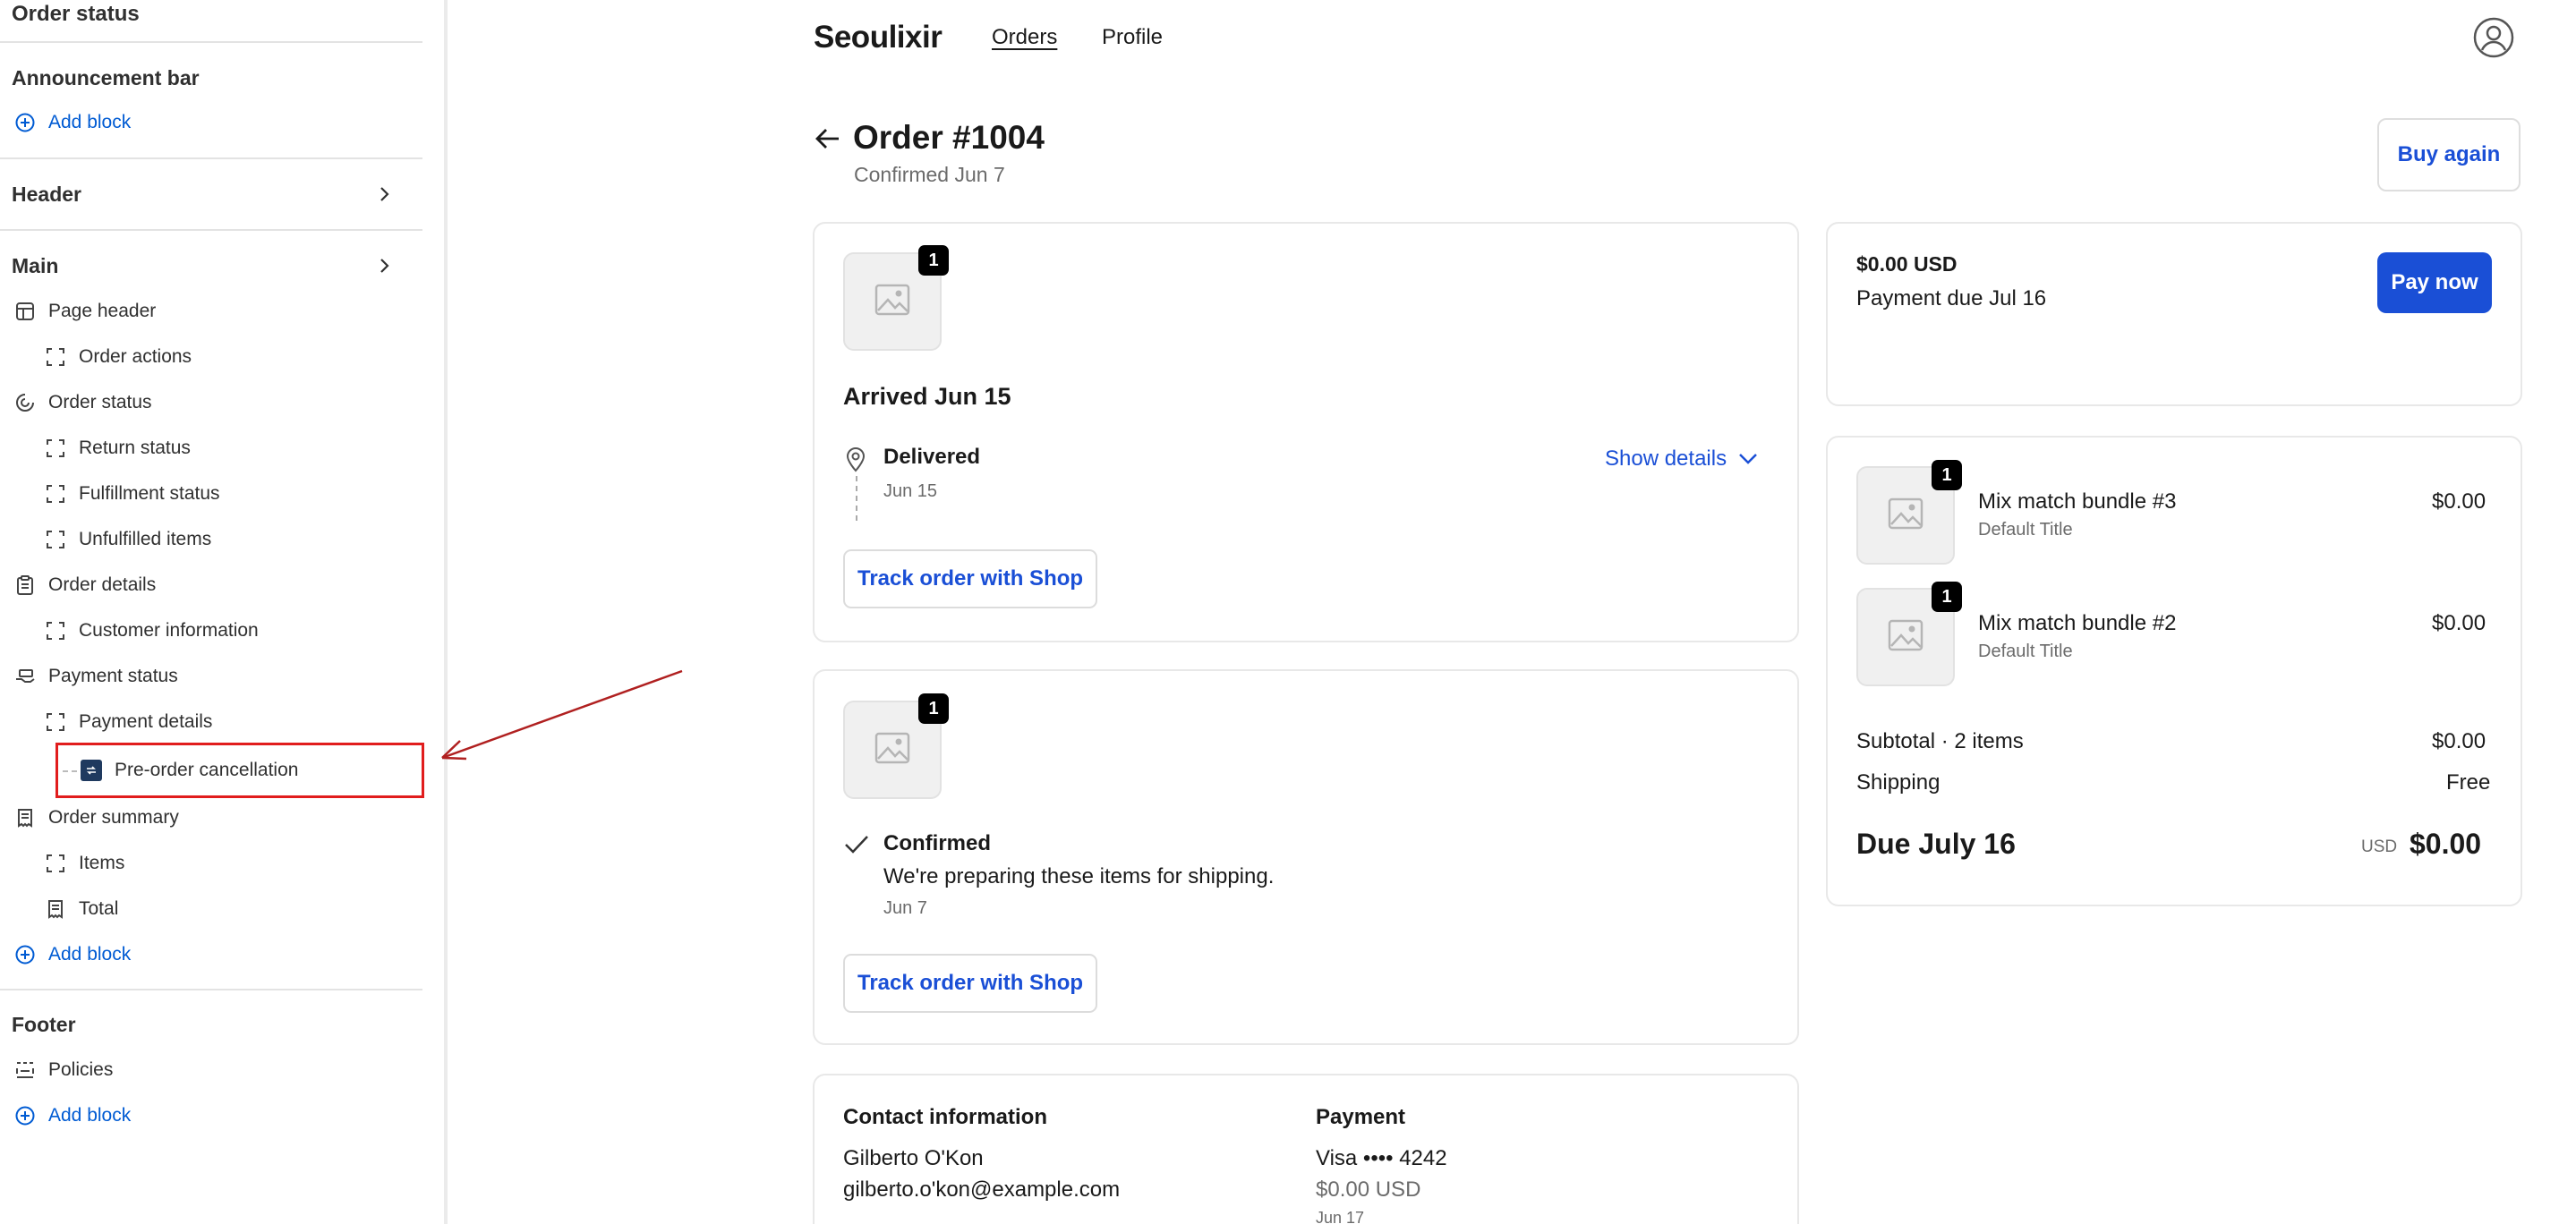  I want to click on due-label: Due July 16, so click(1936, 844).